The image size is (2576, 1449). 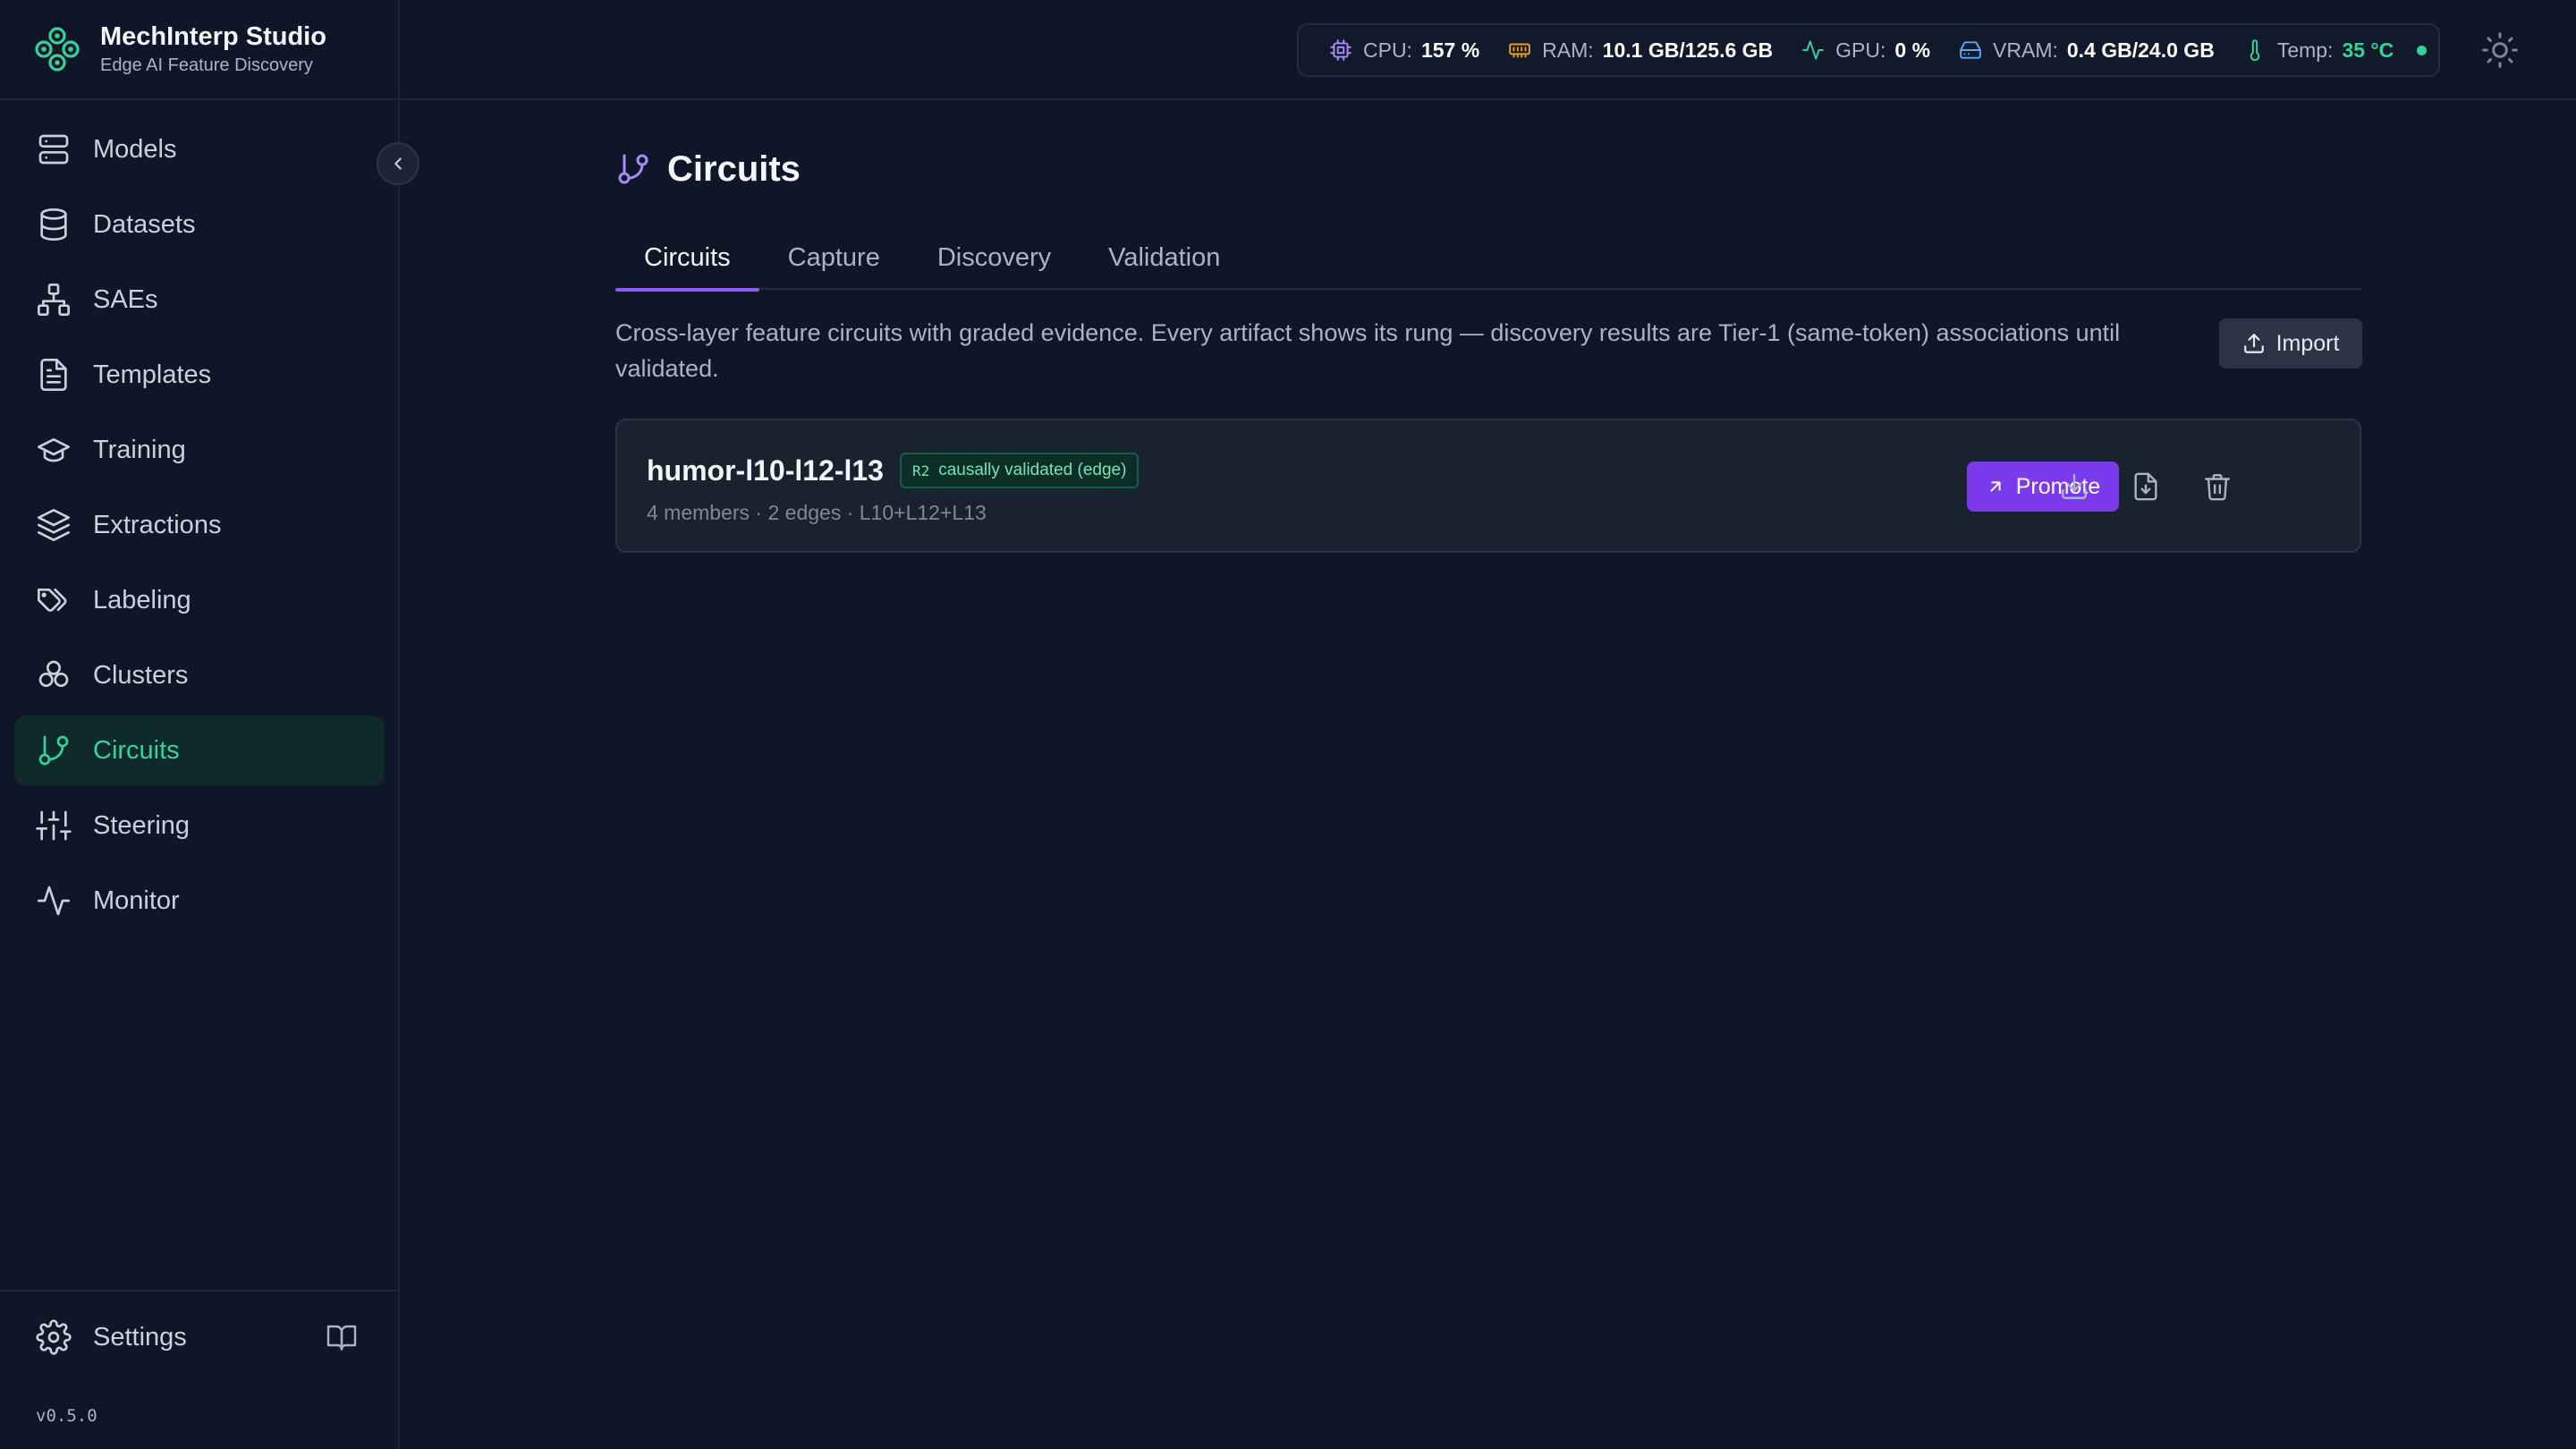 I want to click on metric-temp-label: Temp:, so click(x=2305, y=50).